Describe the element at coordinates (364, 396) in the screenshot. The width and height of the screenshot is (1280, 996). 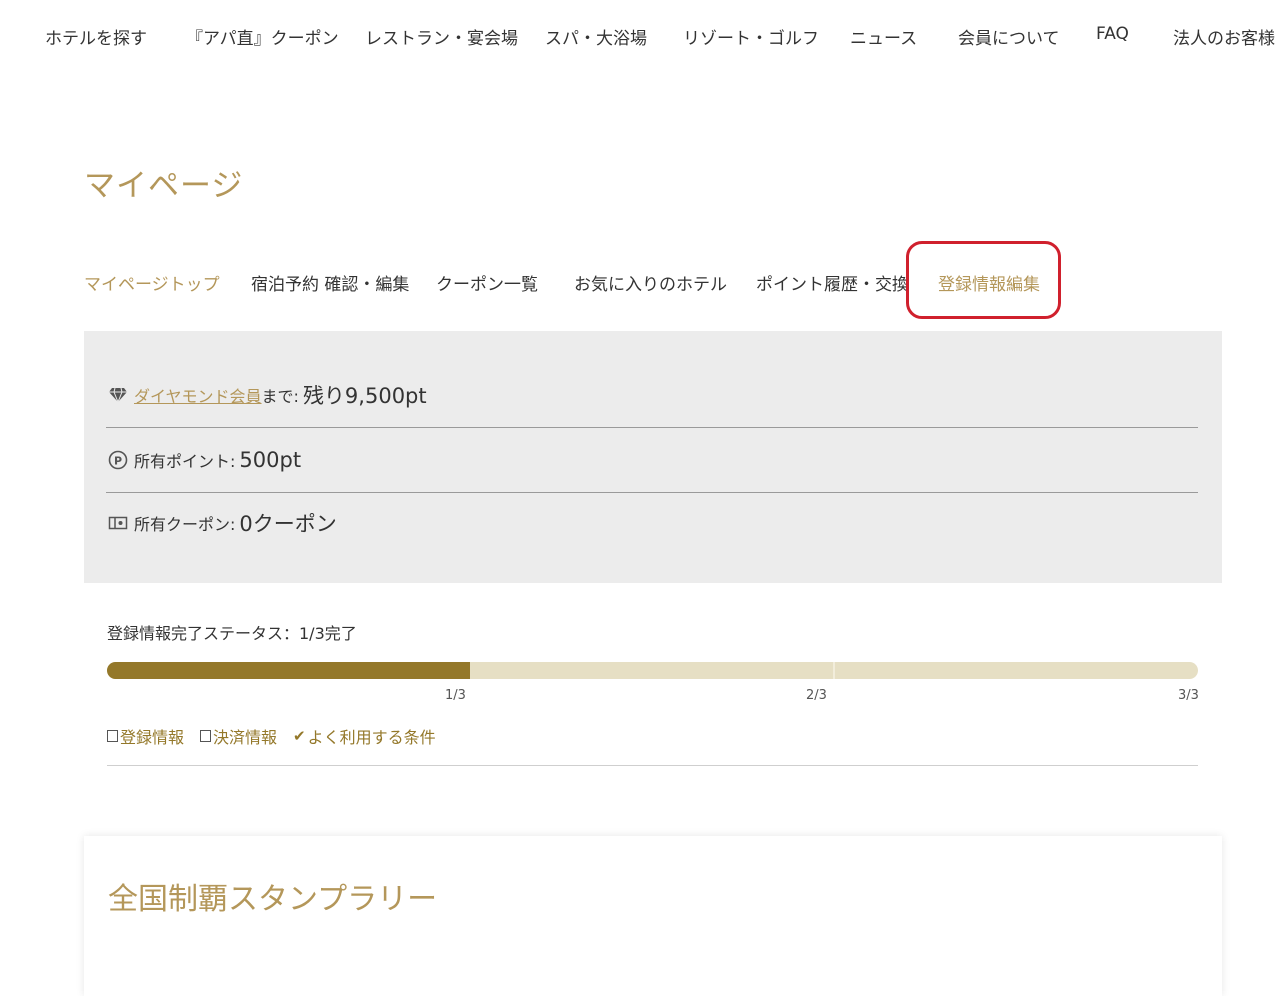
I see `rank-remaining: 残り9,500pt` at that location.